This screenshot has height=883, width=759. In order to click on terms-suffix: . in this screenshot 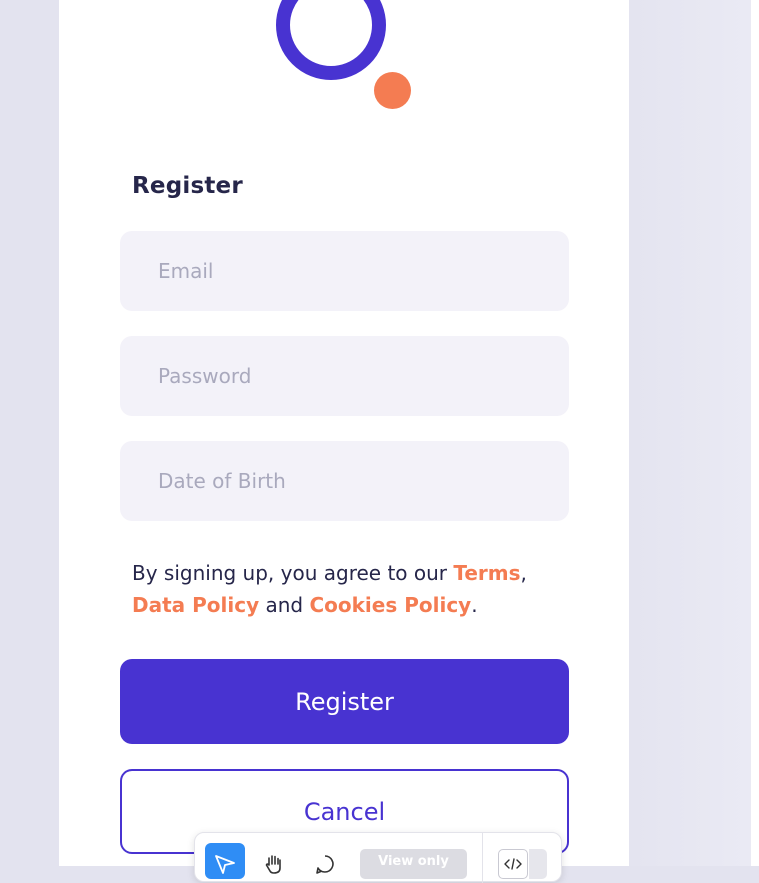, I will do `click(474, 605)`.